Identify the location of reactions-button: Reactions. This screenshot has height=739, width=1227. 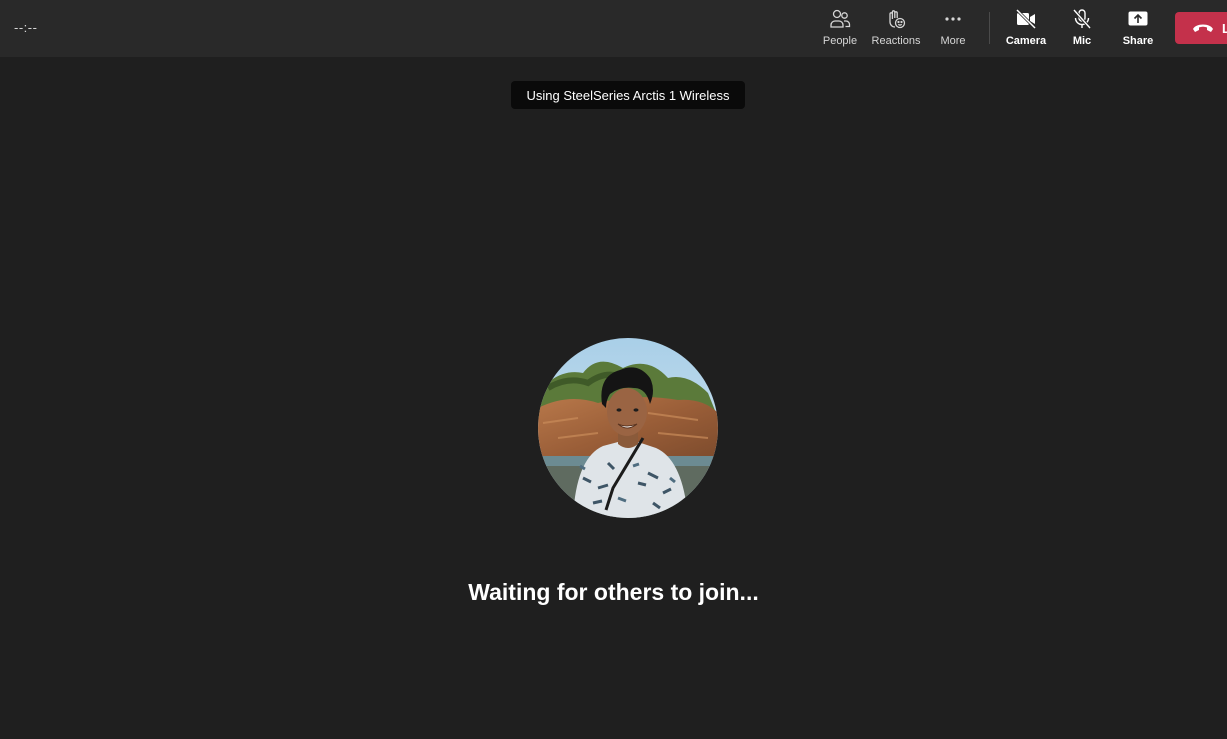
(896, 29).